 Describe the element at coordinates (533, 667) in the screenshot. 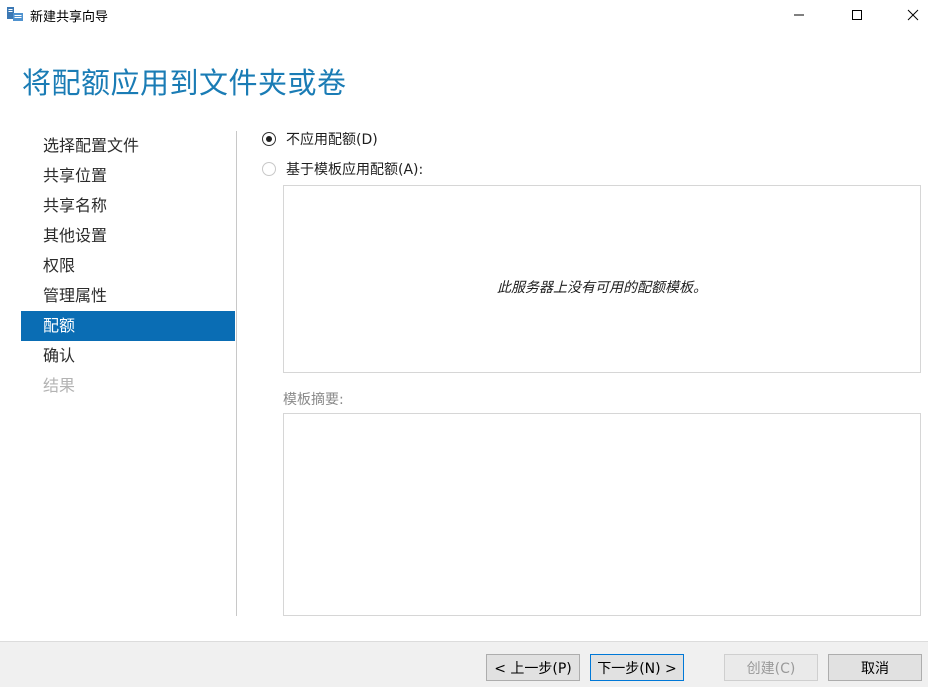

I see `previous-button: < 上一步(P)` at that location.